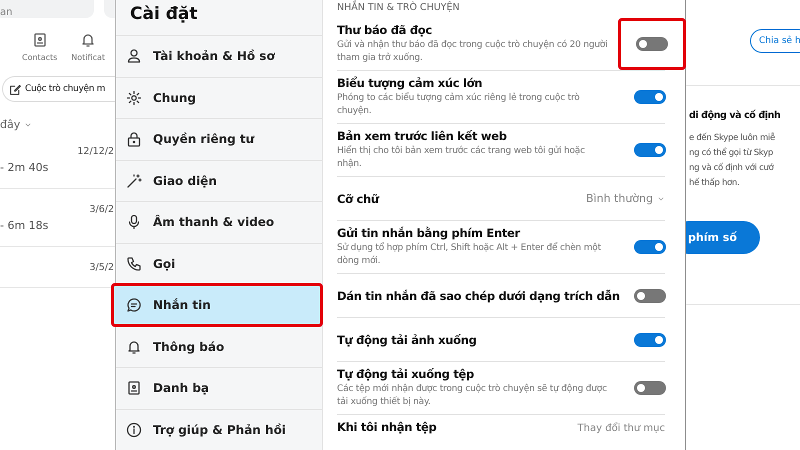 Image resolution: width=800 pixels, height=450 pixels. I want to click on nav-item: Âm thanh & video, so click(219, 221).